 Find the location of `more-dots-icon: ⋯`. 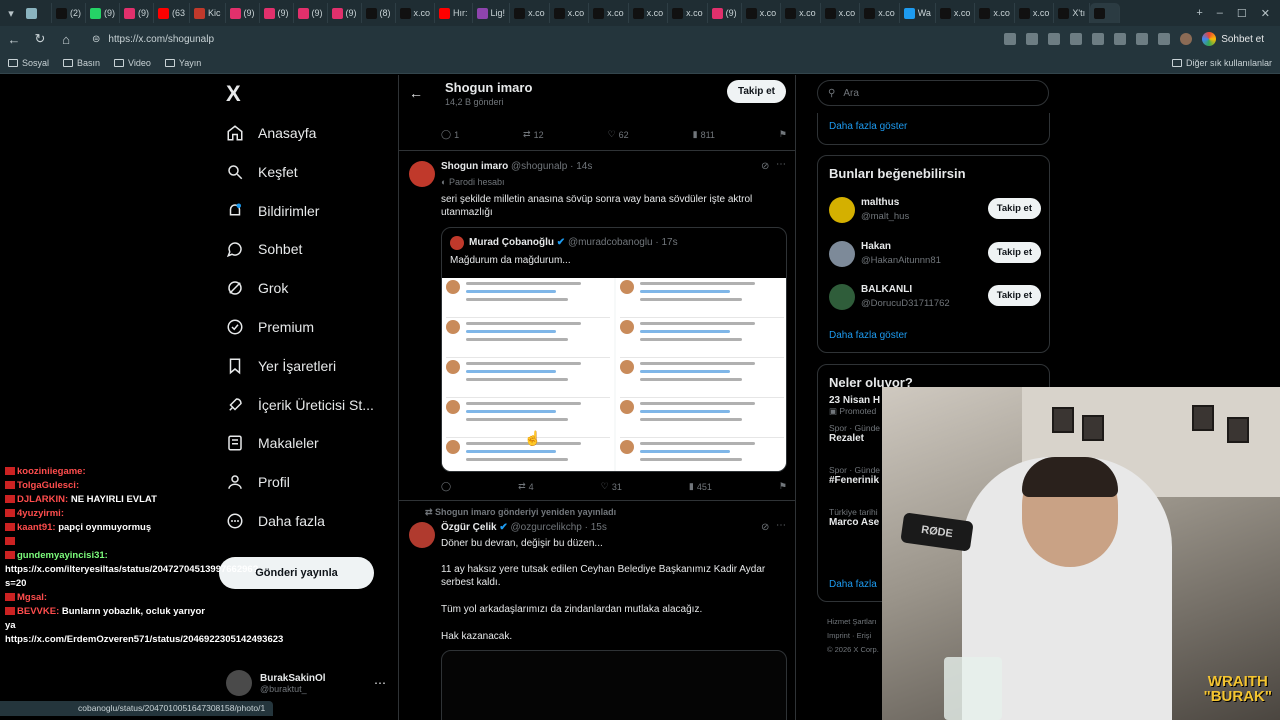

more-dots-icon: ⋯ is located at coordinates (781, 164).